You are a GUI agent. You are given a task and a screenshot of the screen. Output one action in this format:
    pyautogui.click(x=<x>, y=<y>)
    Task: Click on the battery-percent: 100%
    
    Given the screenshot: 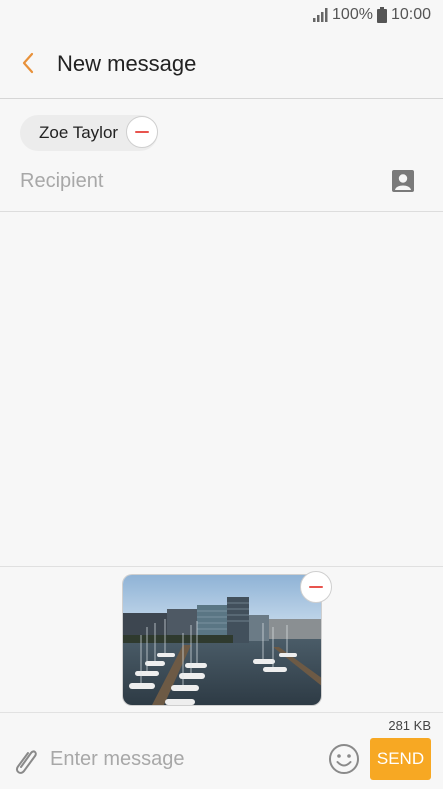 What is the action you would take?
    pyautogui.click(x=352, y=14)
    